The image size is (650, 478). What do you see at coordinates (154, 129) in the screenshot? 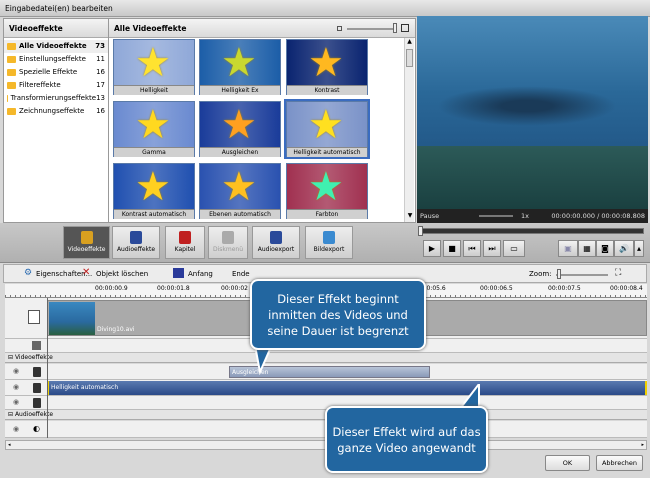
I see `effect-thumbnail: ★ Gamma` at bounding box center [154, 129].